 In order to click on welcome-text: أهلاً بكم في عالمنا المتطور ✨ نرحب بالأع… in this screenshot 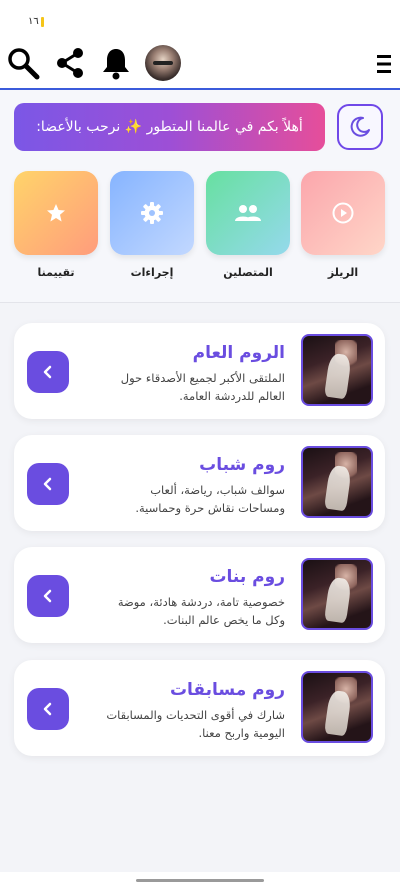, I will do `click(169, 127)`.